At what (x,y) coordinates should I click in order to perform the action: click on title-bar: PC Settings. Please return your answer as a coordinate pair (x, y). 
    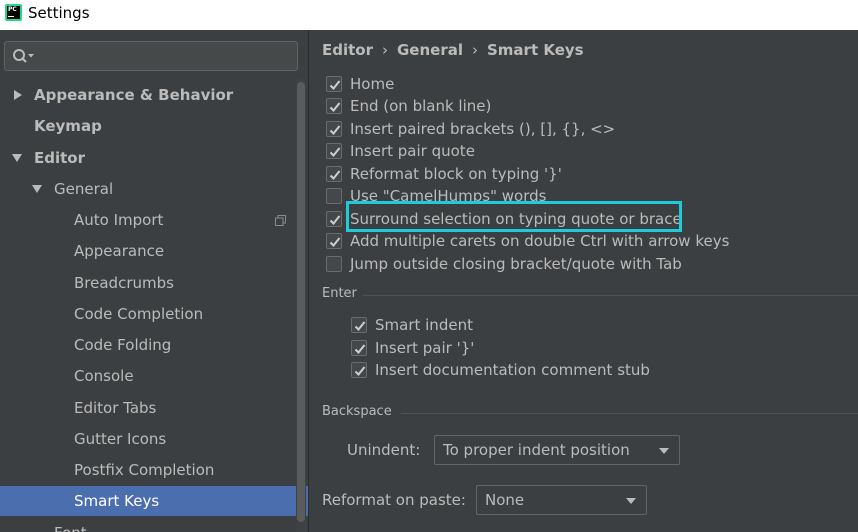
    Looking at the image, I should click on (429, 15).